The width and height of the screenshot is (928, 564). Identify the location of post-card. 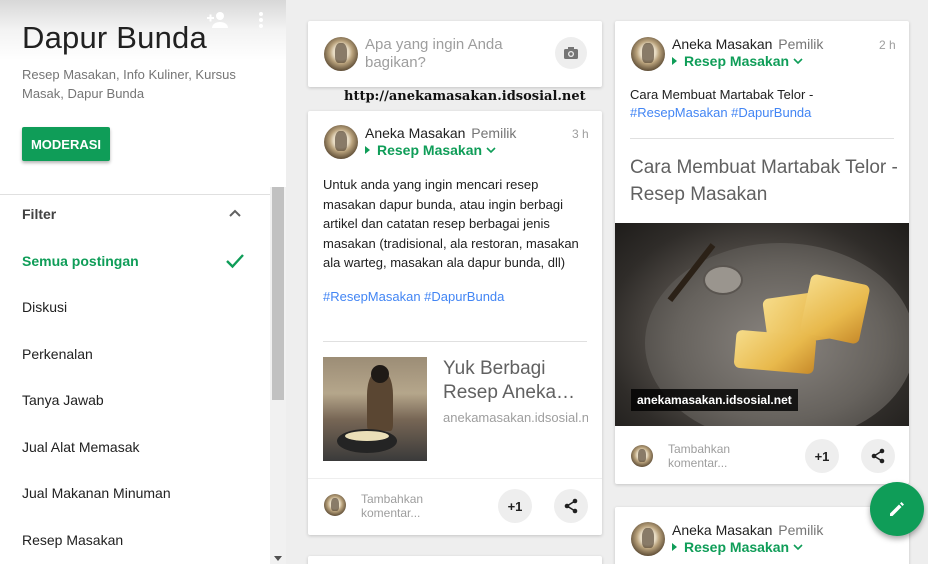
(455, 560).